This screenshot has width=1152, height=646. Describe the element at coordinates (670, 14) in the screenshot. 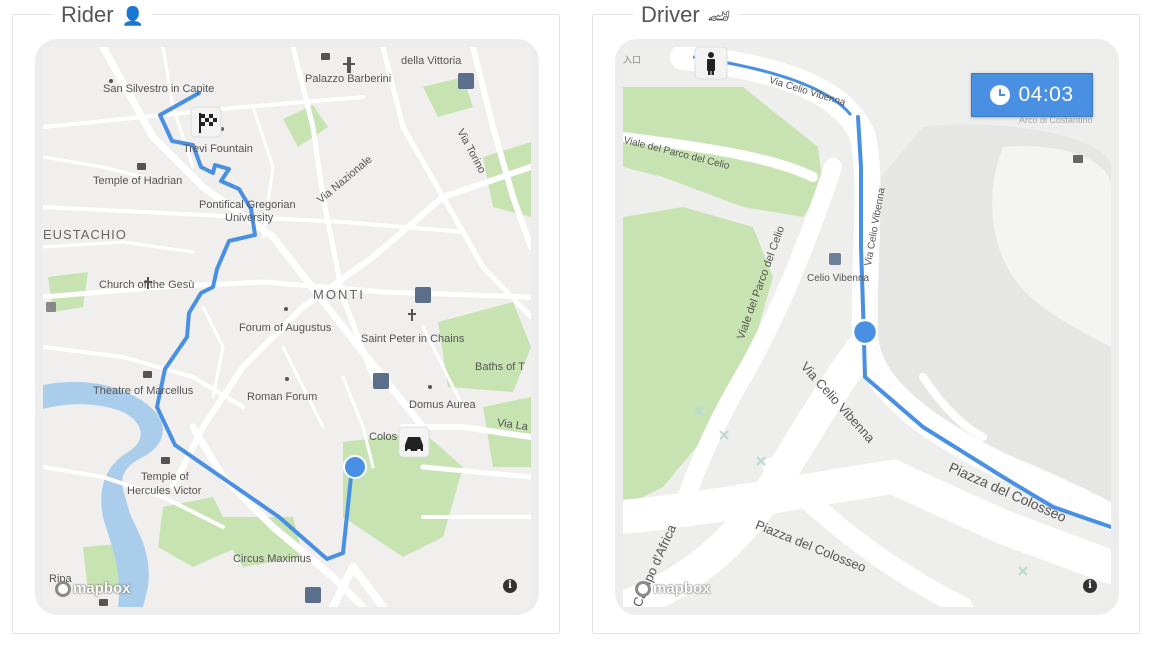

I see `driver-title: Driver` at that location.